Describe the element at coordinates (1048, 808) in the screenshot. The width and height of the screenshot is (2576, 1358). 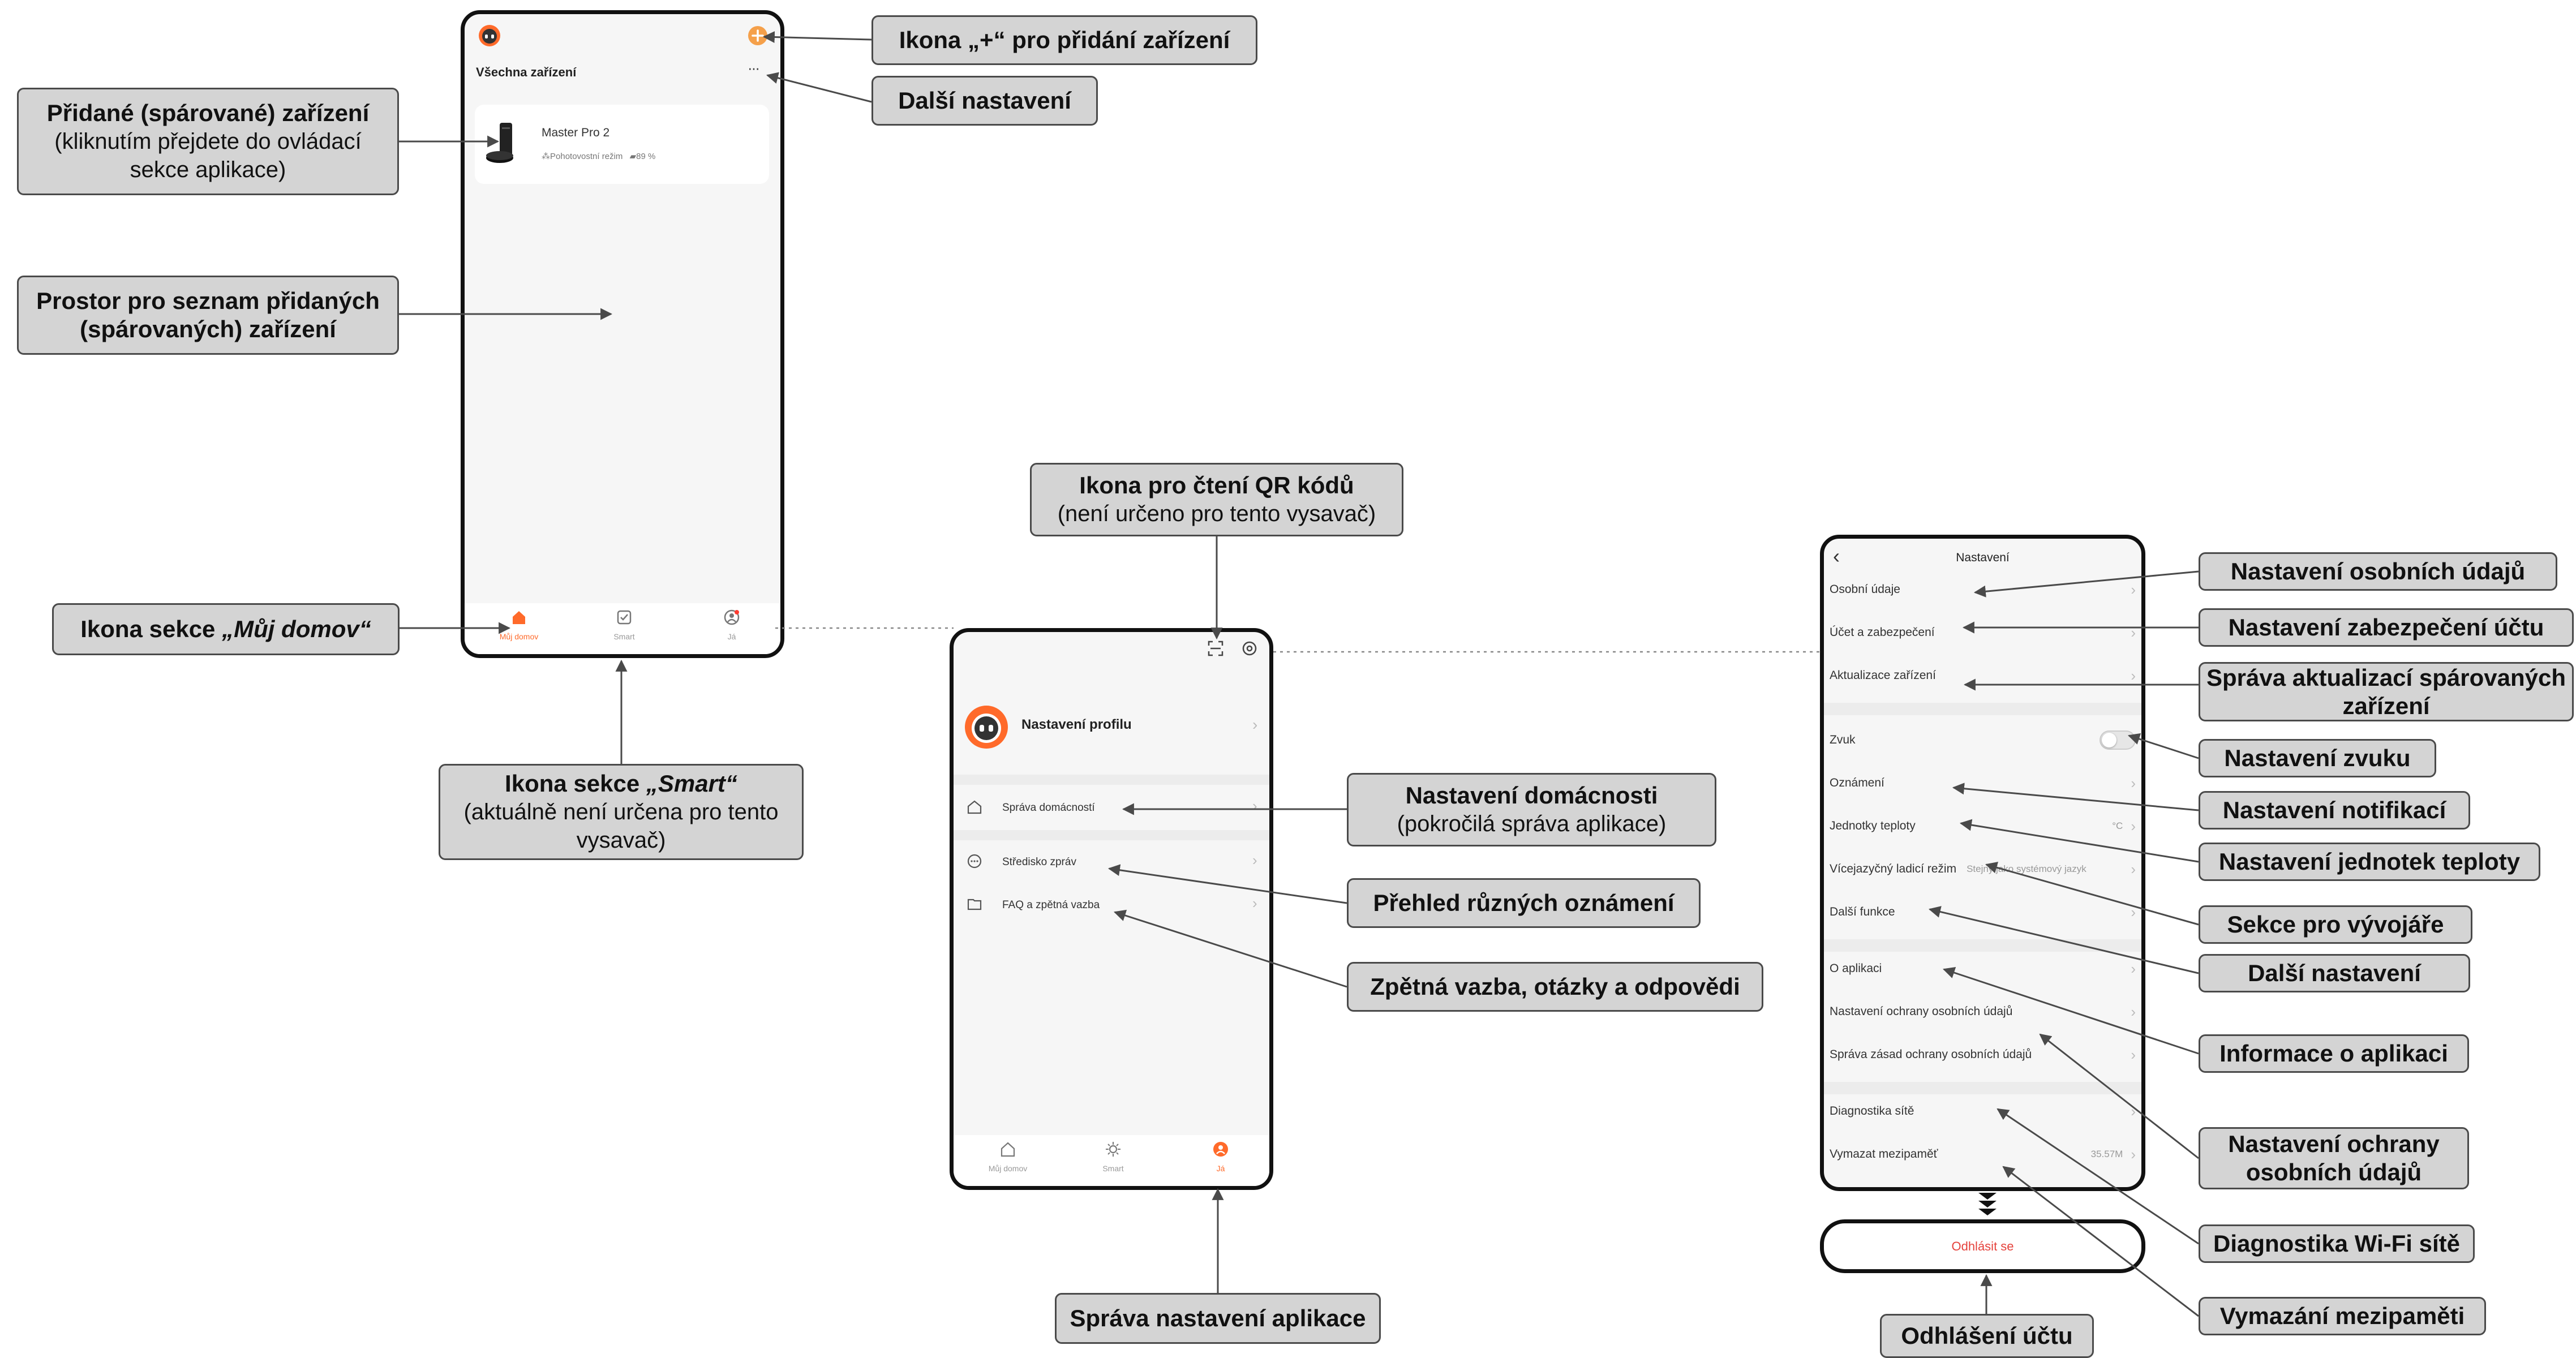
I see `menu-item-label: Správa domácností` at that location.